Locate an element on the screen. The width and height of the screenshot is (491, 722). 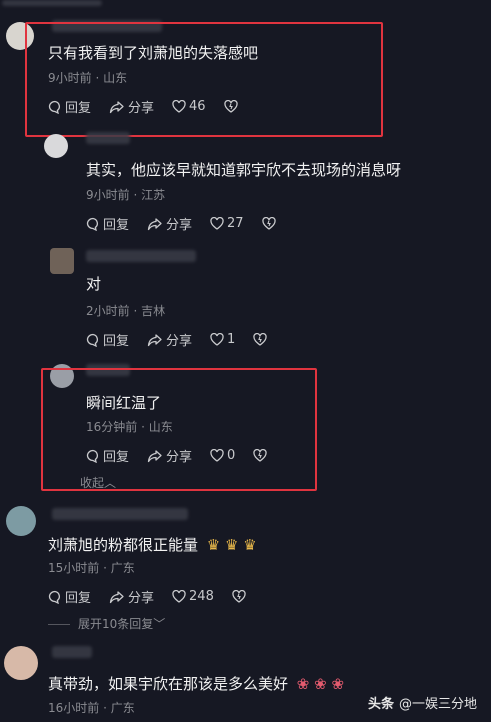
rose-emoji-icon: ❀ ❀ ❀ is located at coordinates (320, 684).